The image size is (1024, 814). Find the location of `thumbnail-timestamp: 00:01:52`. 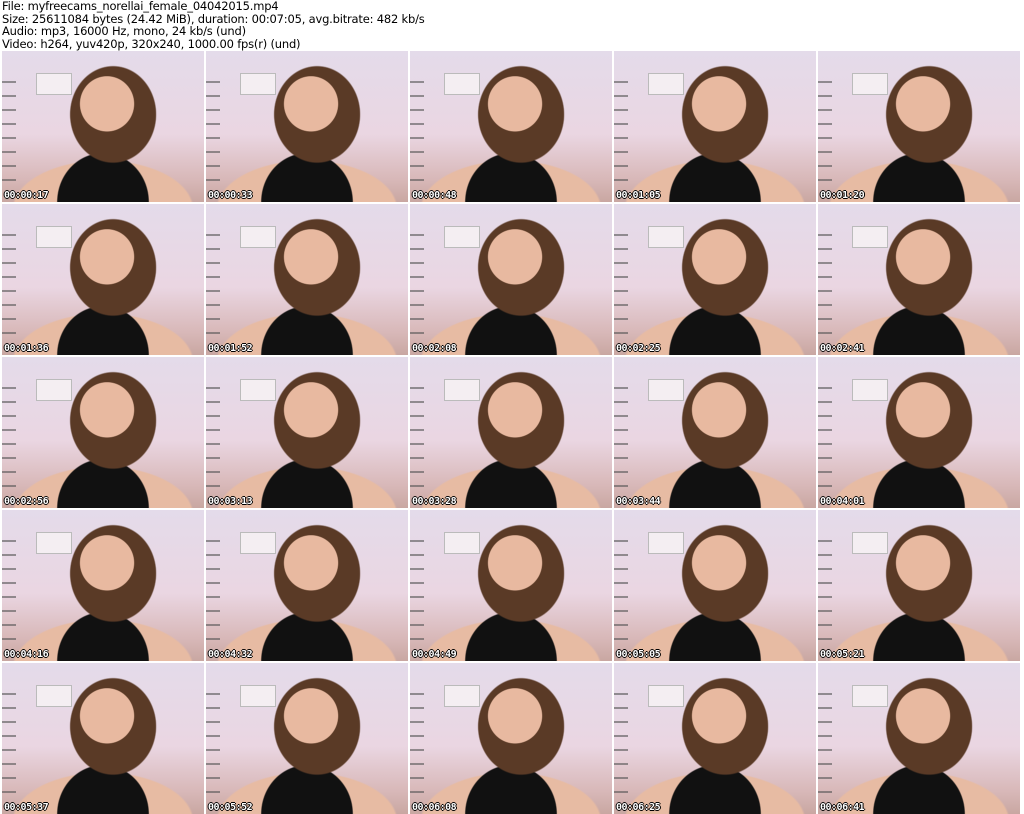

thumbnail-timestamp: 00:01:52 is located at coordinates (230, 348).